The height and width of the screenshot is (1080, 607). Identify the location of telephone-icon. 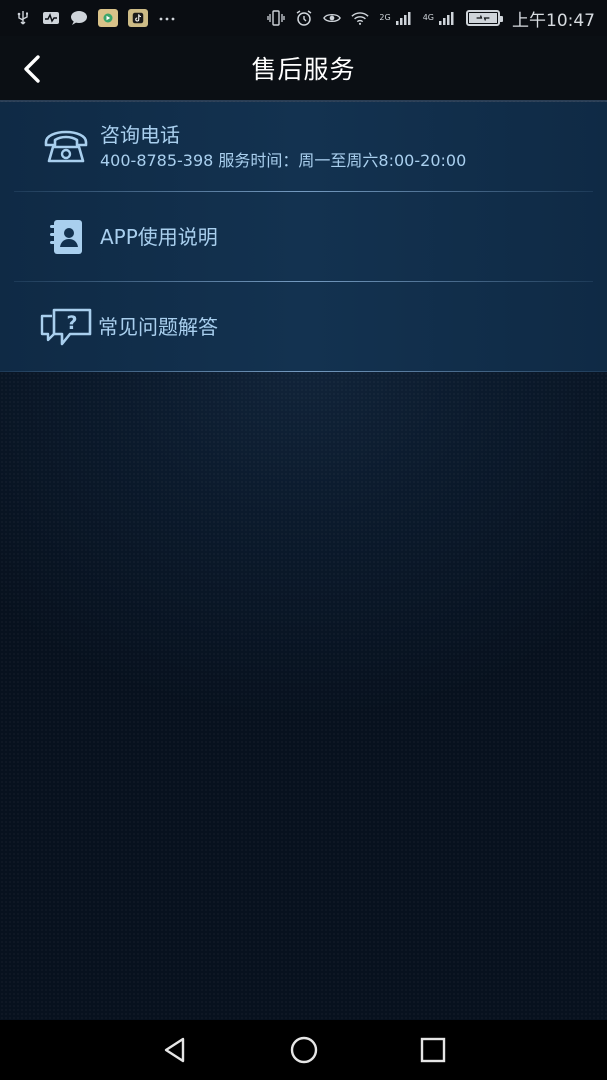
(70, 147).